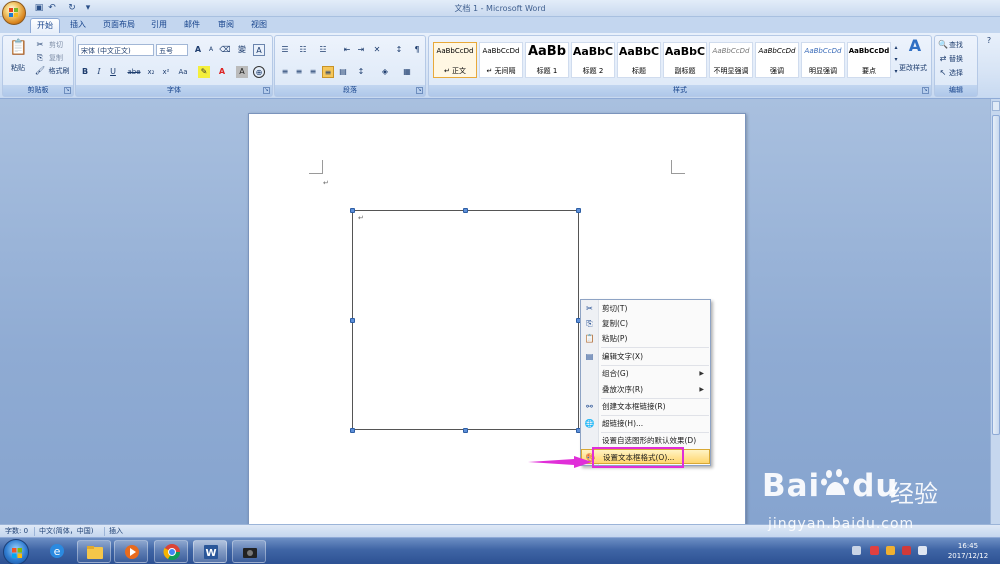  I want to click on taskbar-chrome, so click(171, 551).